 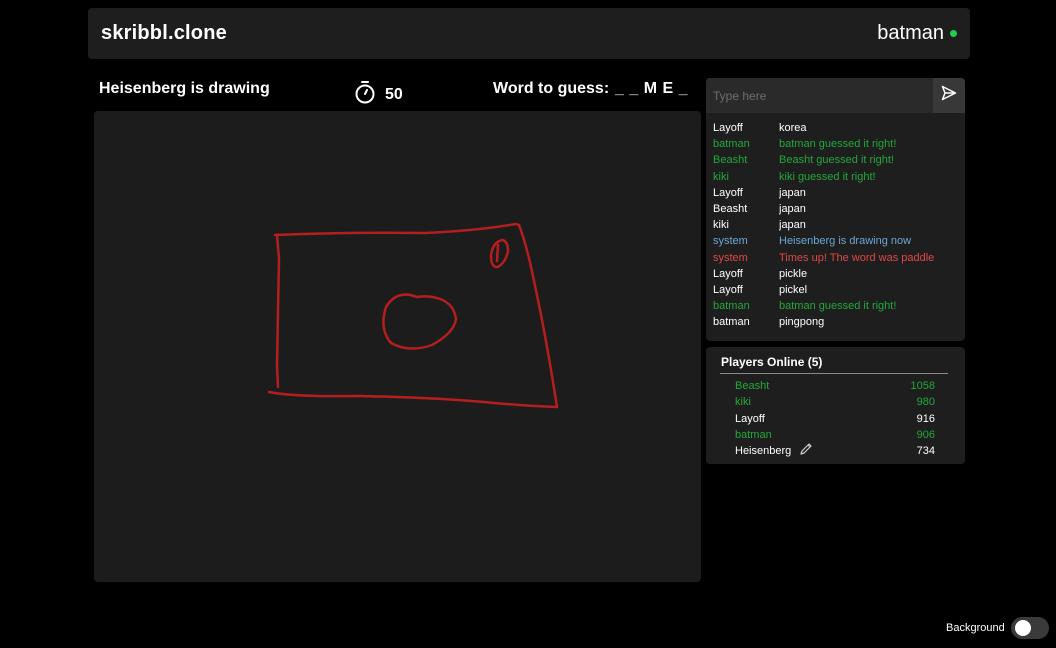 What do you see at coordinates (394, 94) in the screenshot?
I see `timer-value: 50` at bounding box center [394, 94].